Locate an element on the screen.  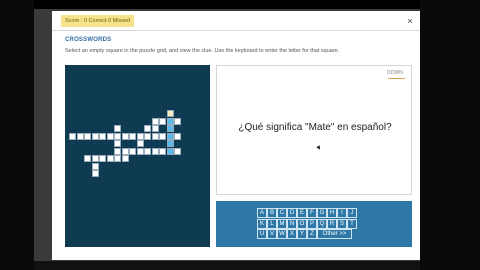
clue-text: ¿Qué significa "Mate" en español? is located at coordinates (315, 127).